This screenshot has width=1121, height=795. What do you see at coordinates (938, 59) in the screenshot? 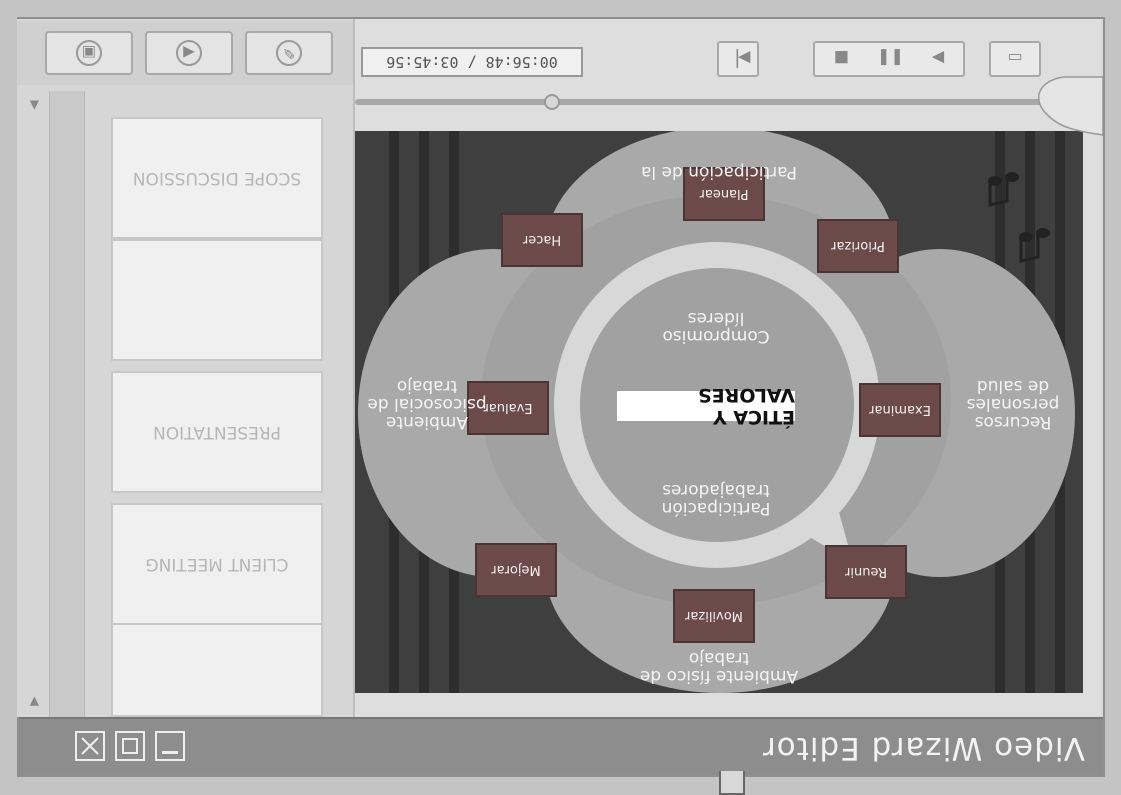
I see `play-icon: ▶` at bounding box center [938, 59].